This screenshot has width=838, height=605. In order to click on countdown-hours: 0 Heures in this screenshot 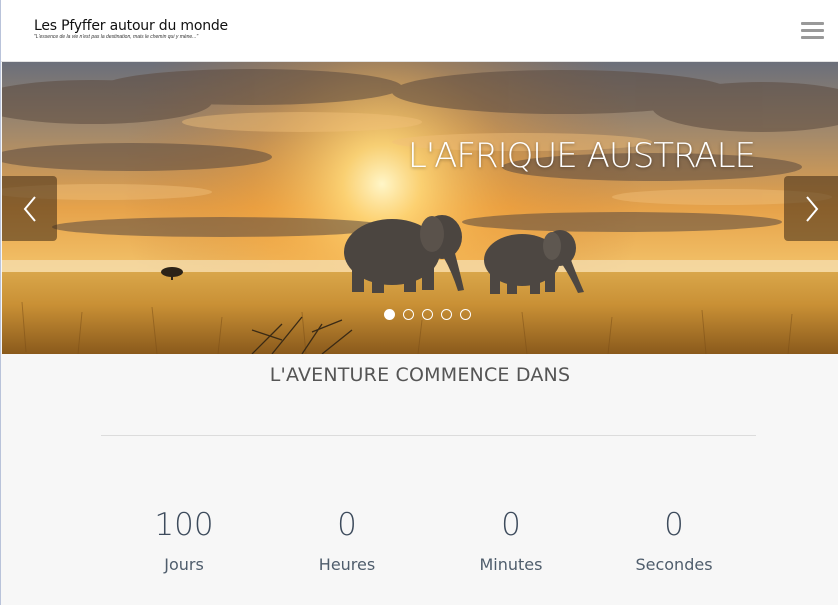, I will do `click(347, 539)`.